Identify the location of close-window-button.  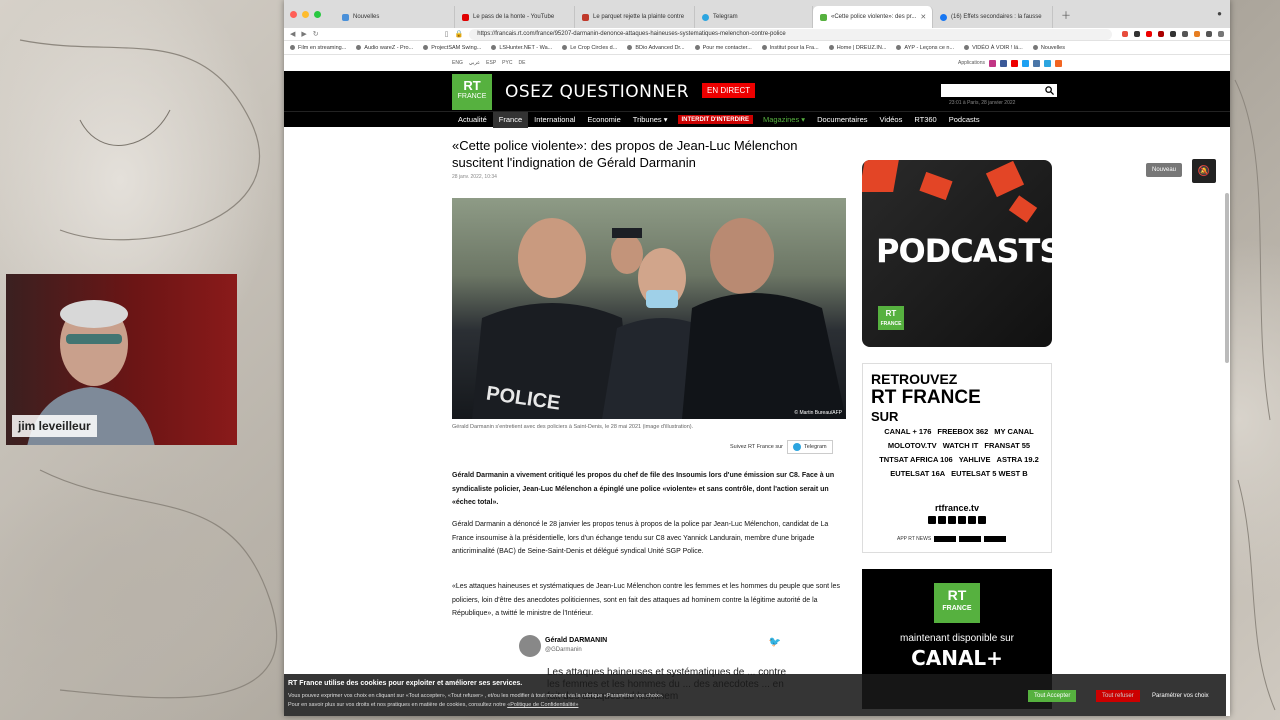
(293, 14).